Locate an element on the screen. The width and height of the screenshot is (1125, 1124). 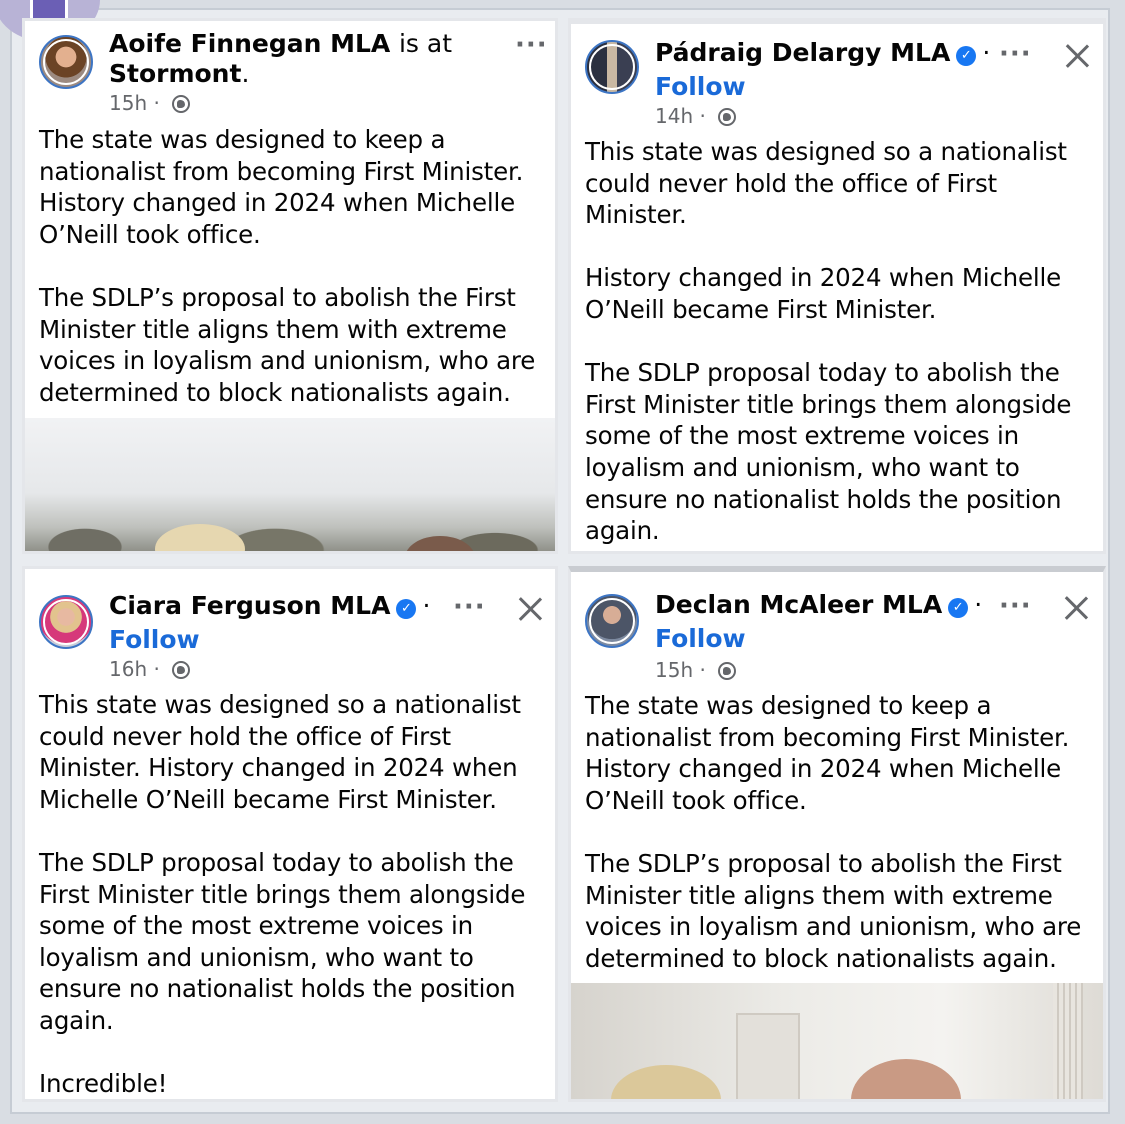
post-time: 16h is located at coordinates (128, 669).